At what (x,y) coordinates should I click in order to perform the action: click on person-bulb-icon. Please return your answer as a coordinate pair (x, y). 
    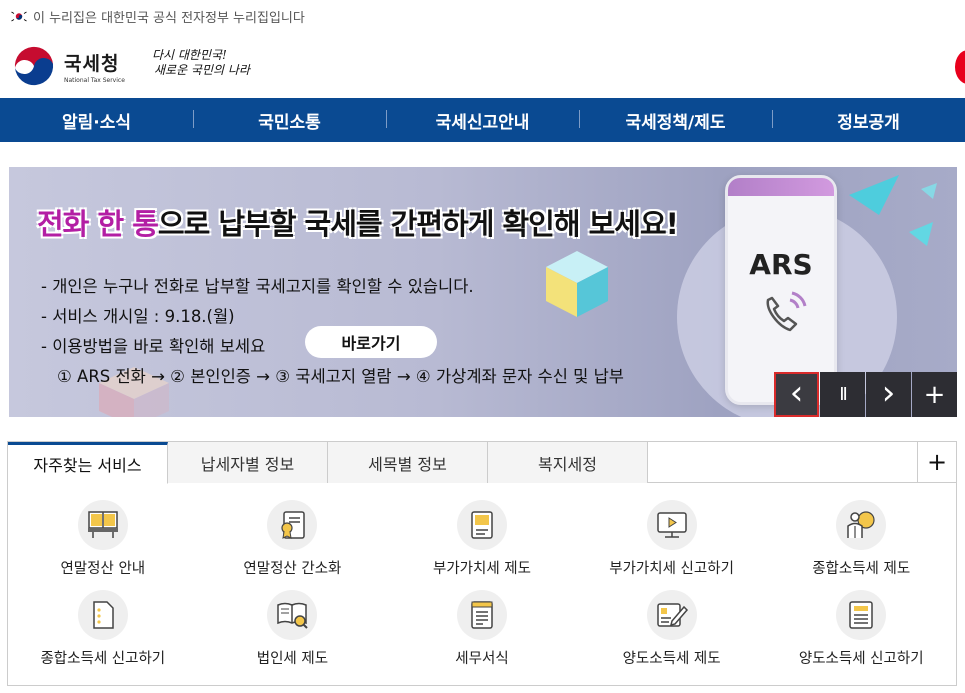
    Looking at the image, I should click on (861, 525).